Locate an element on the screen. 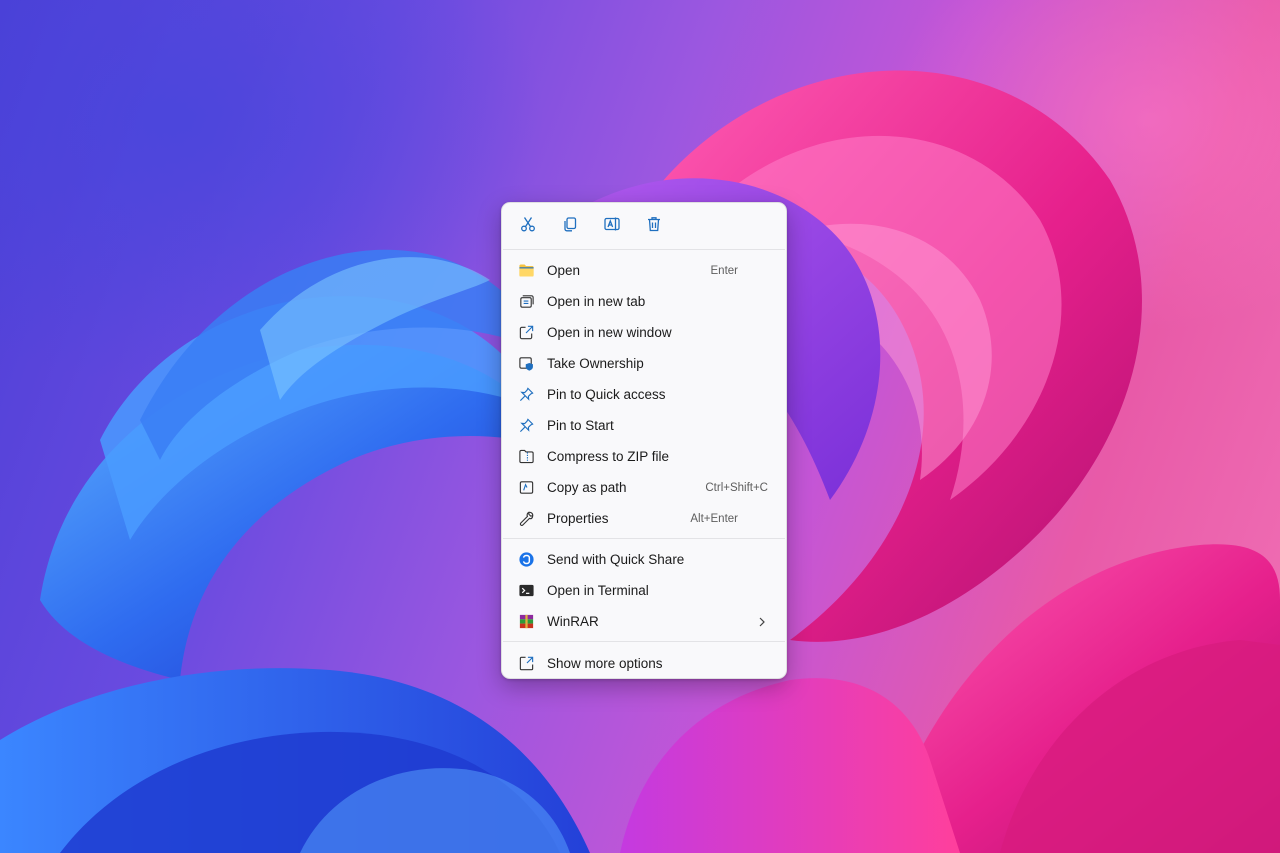 The width and height of the screenshot is (1280, 853). menu-item-label: Properties is located at coordinates (578, 518).